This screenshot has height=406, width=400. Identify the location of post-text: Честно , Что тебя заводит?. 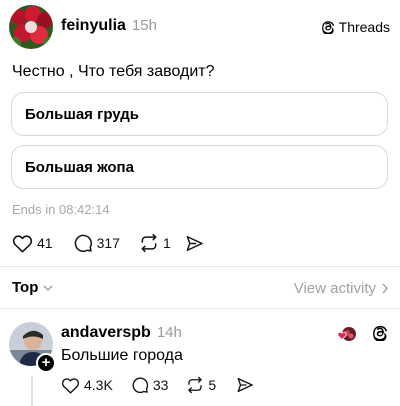
(113, 71).